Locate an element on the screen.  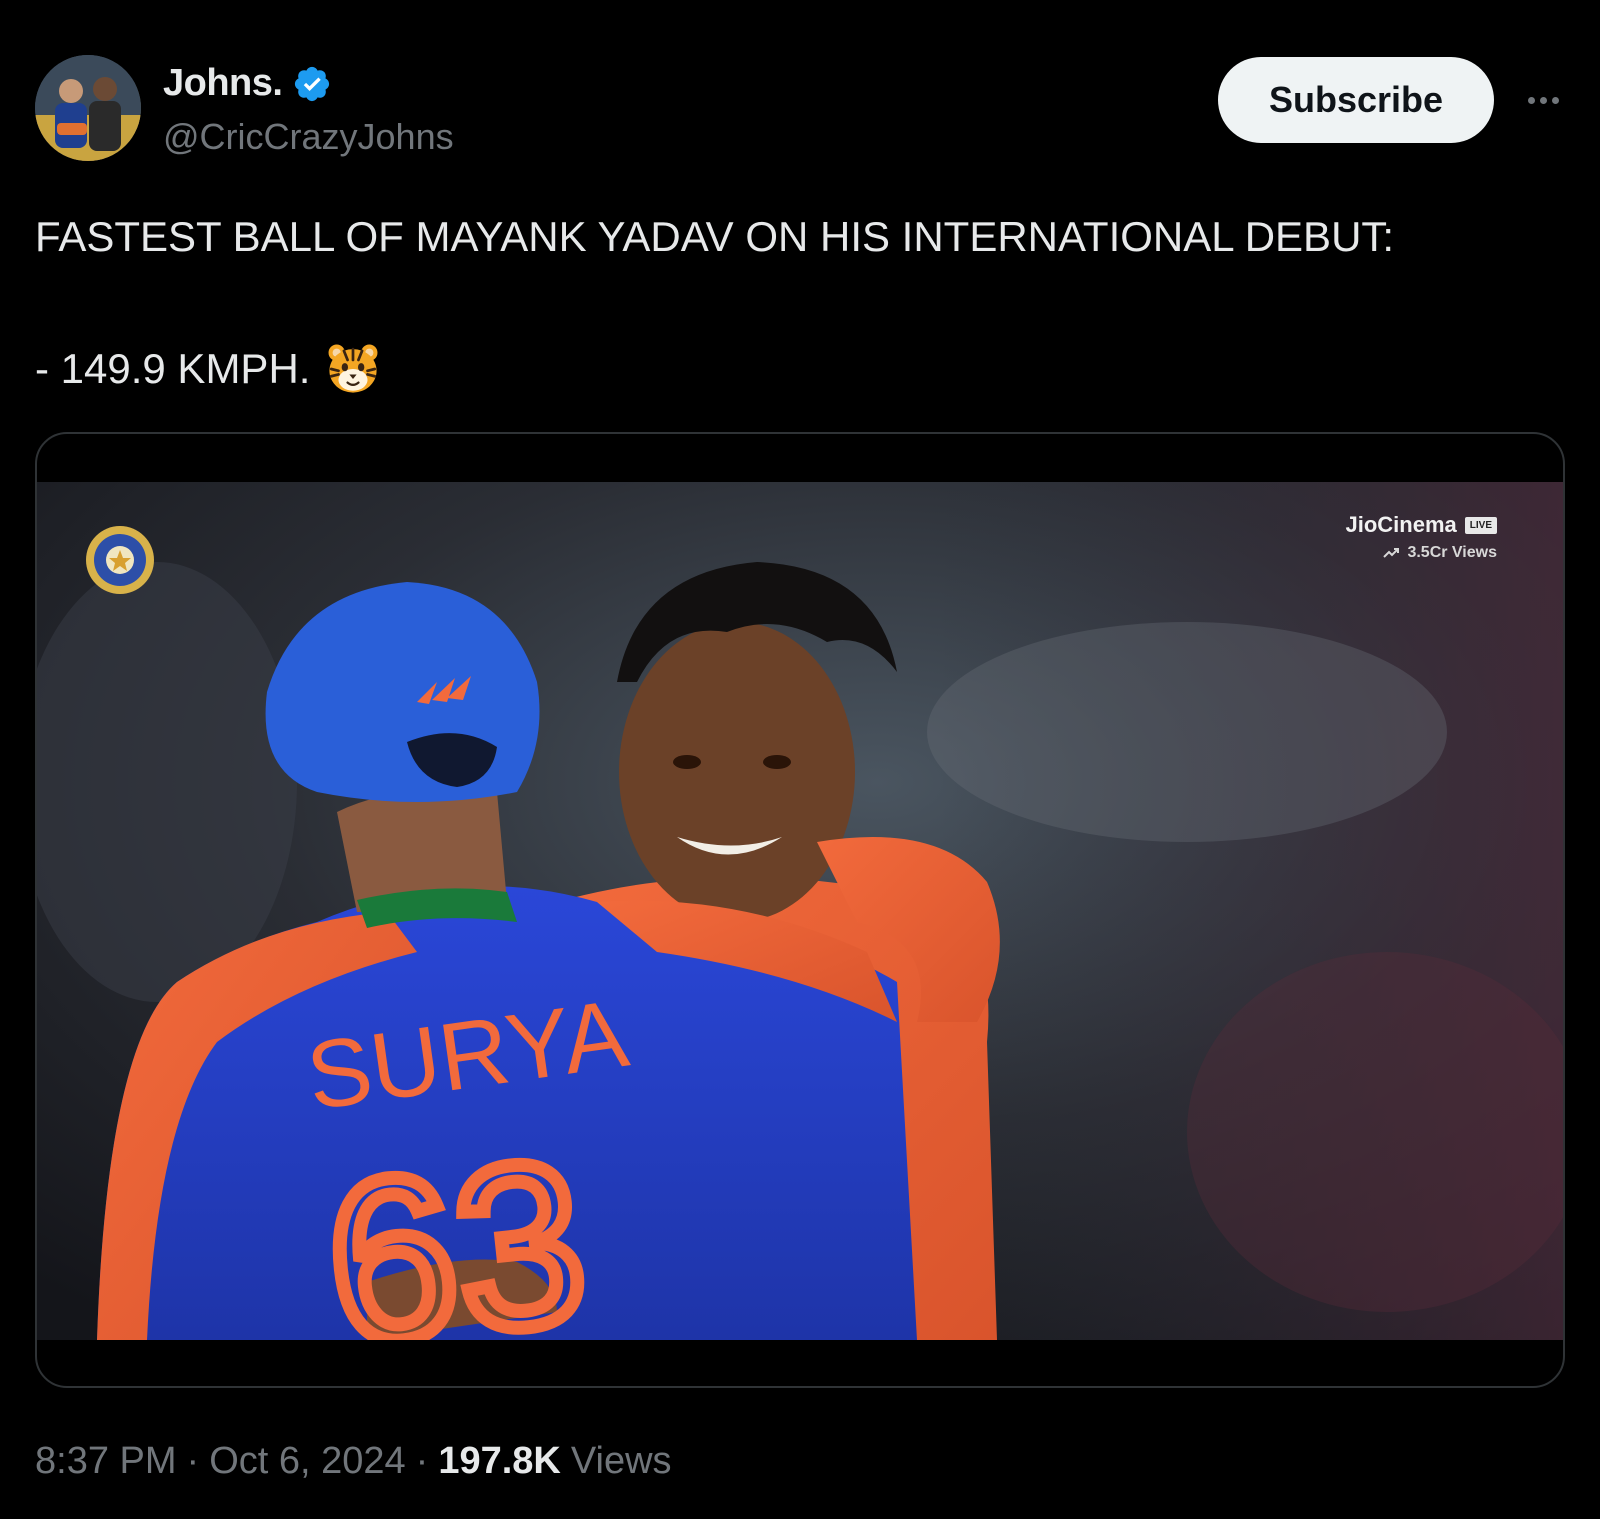
tweet-text-speed: - 149.9 KMPH. is located at coordinates (173, 368).